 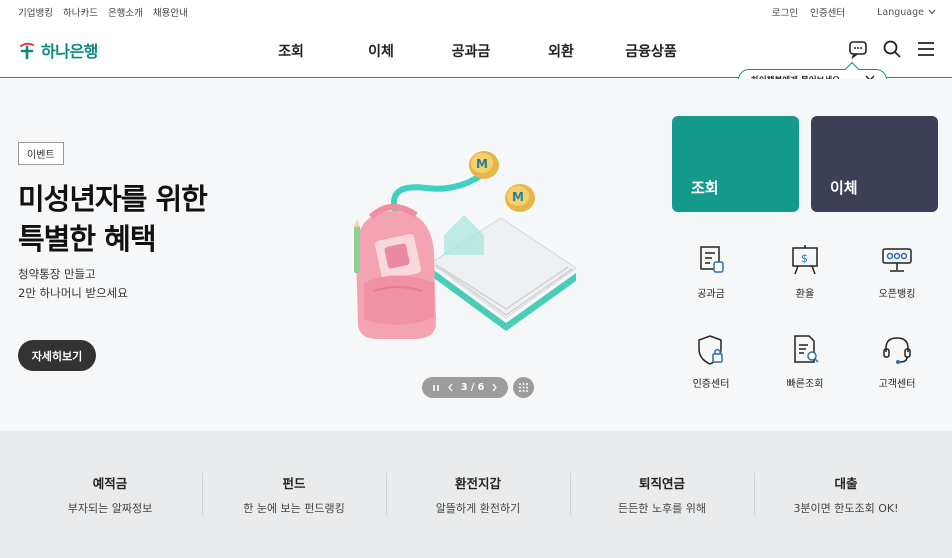 I want to click on quick-item-label: 공과금, so click(x=711, y=294).